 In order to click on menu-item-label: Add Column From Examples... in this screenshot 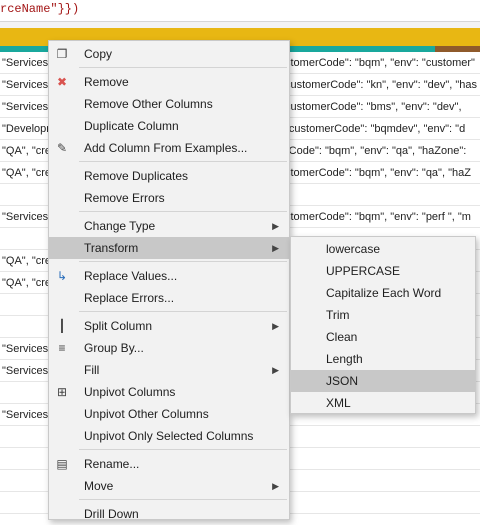, I will do `click(166, 148)`.